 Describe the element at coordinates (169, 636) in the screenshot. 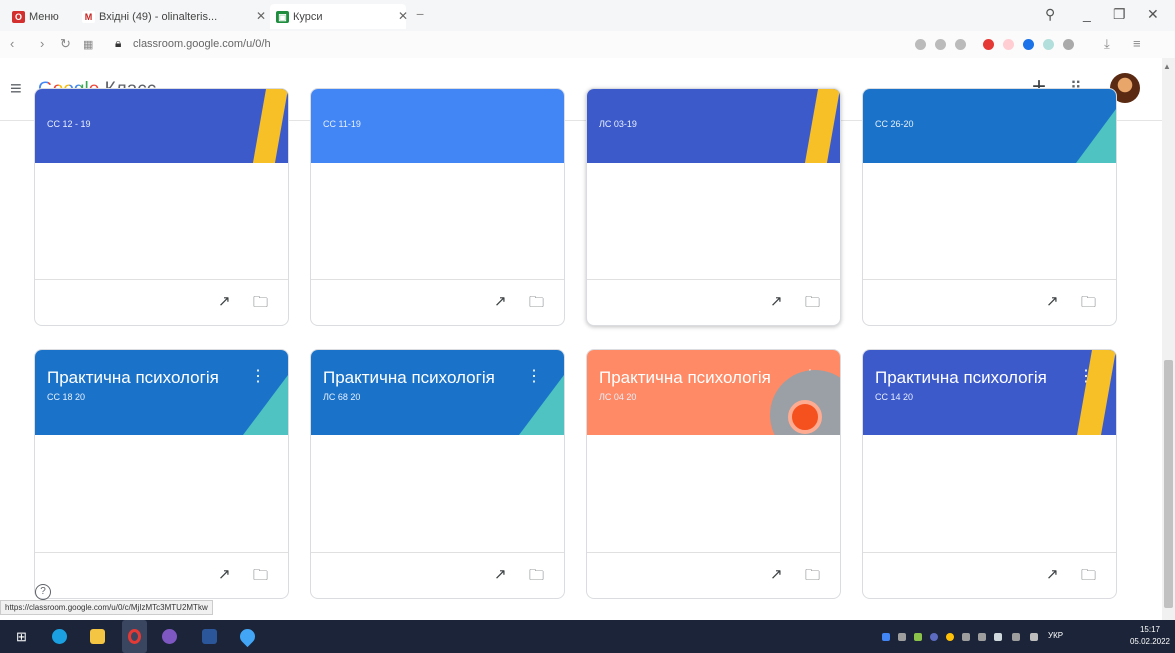

I see `viber-icon` at that location.